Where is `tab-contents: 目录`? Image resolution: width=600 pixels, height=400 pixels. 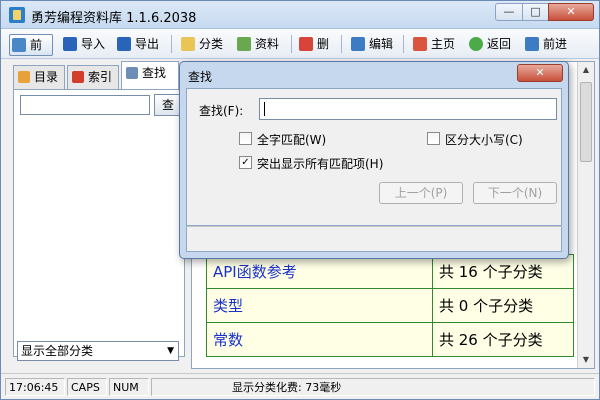 tab-contents: 目录 is located at coordinates (39, 77).